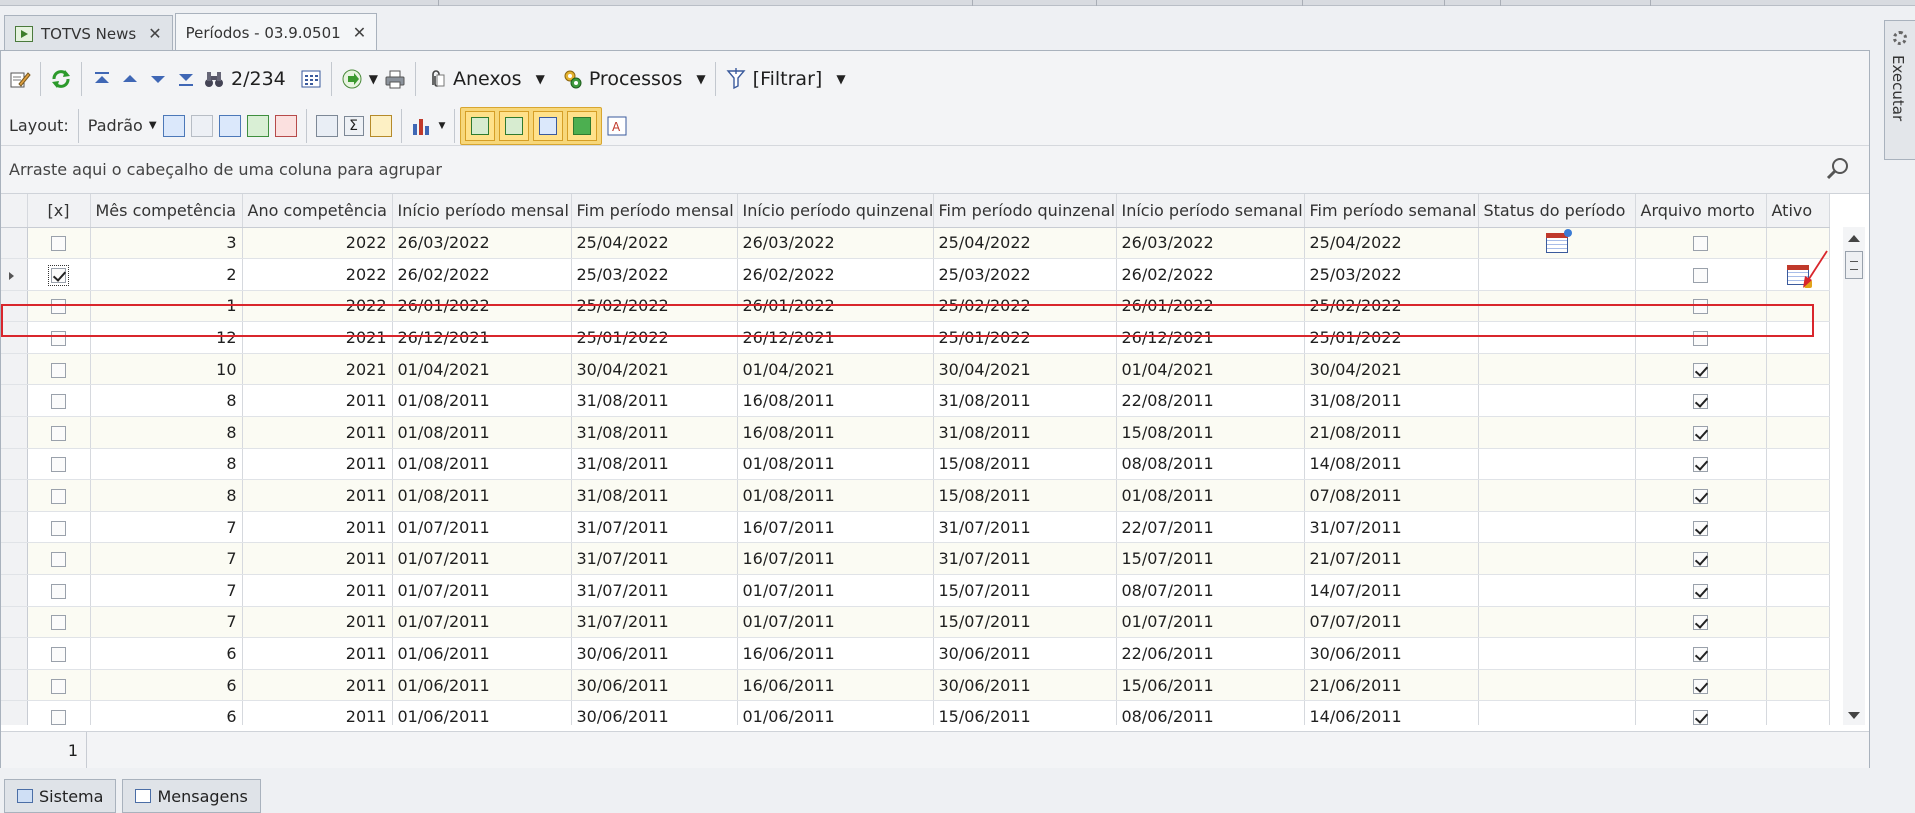  Describe the element at coordinates (102, 79) in the screenshot. I see `first-record-icon` at that location.